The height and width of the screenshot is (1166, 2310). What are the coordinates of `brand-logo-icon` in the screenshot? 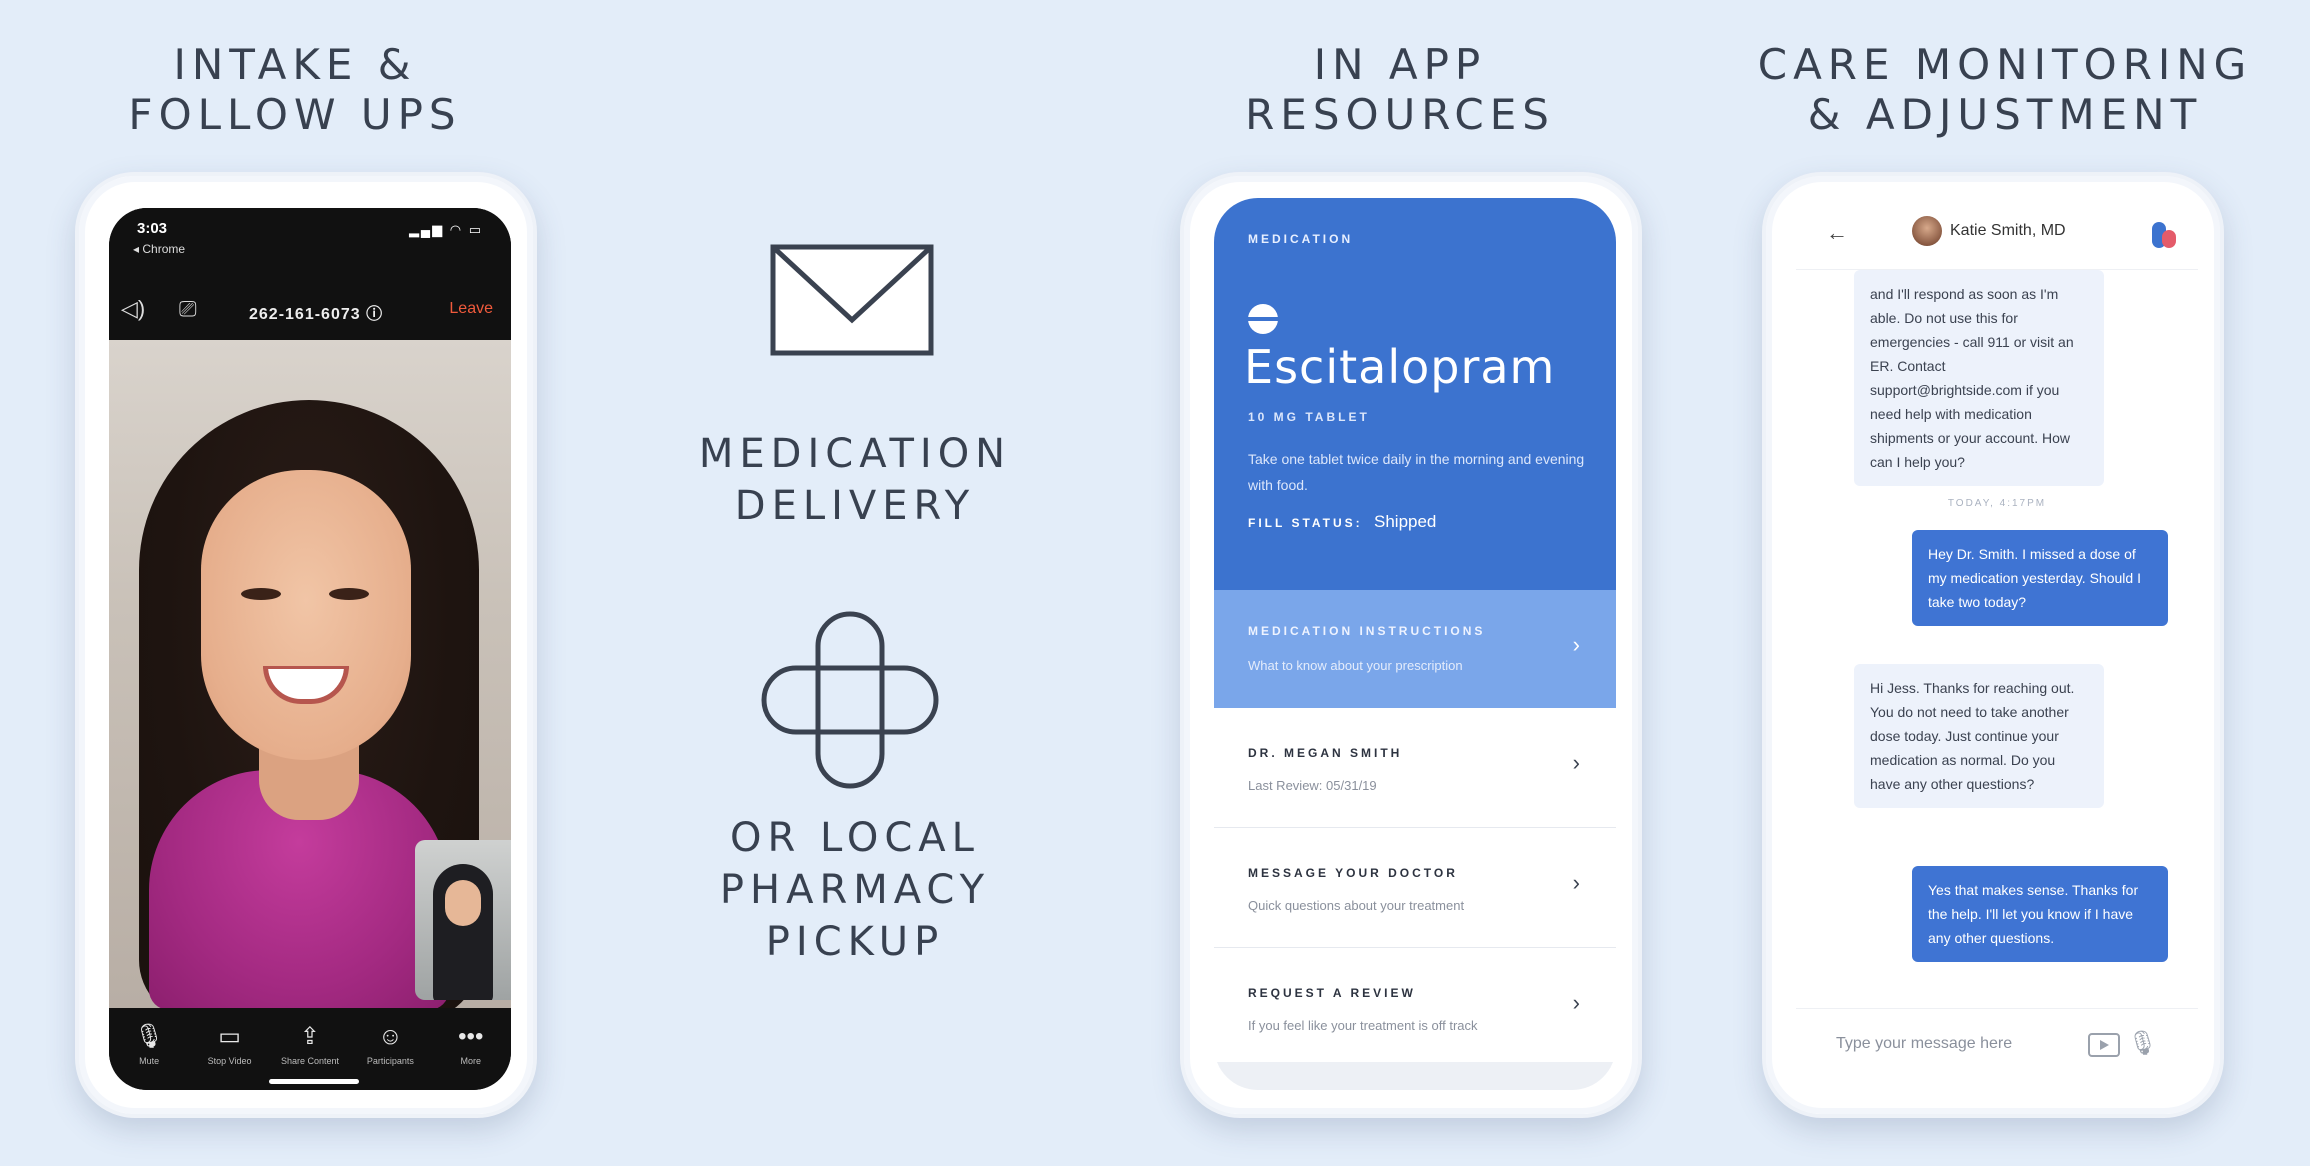 It's located at (2164, 233).